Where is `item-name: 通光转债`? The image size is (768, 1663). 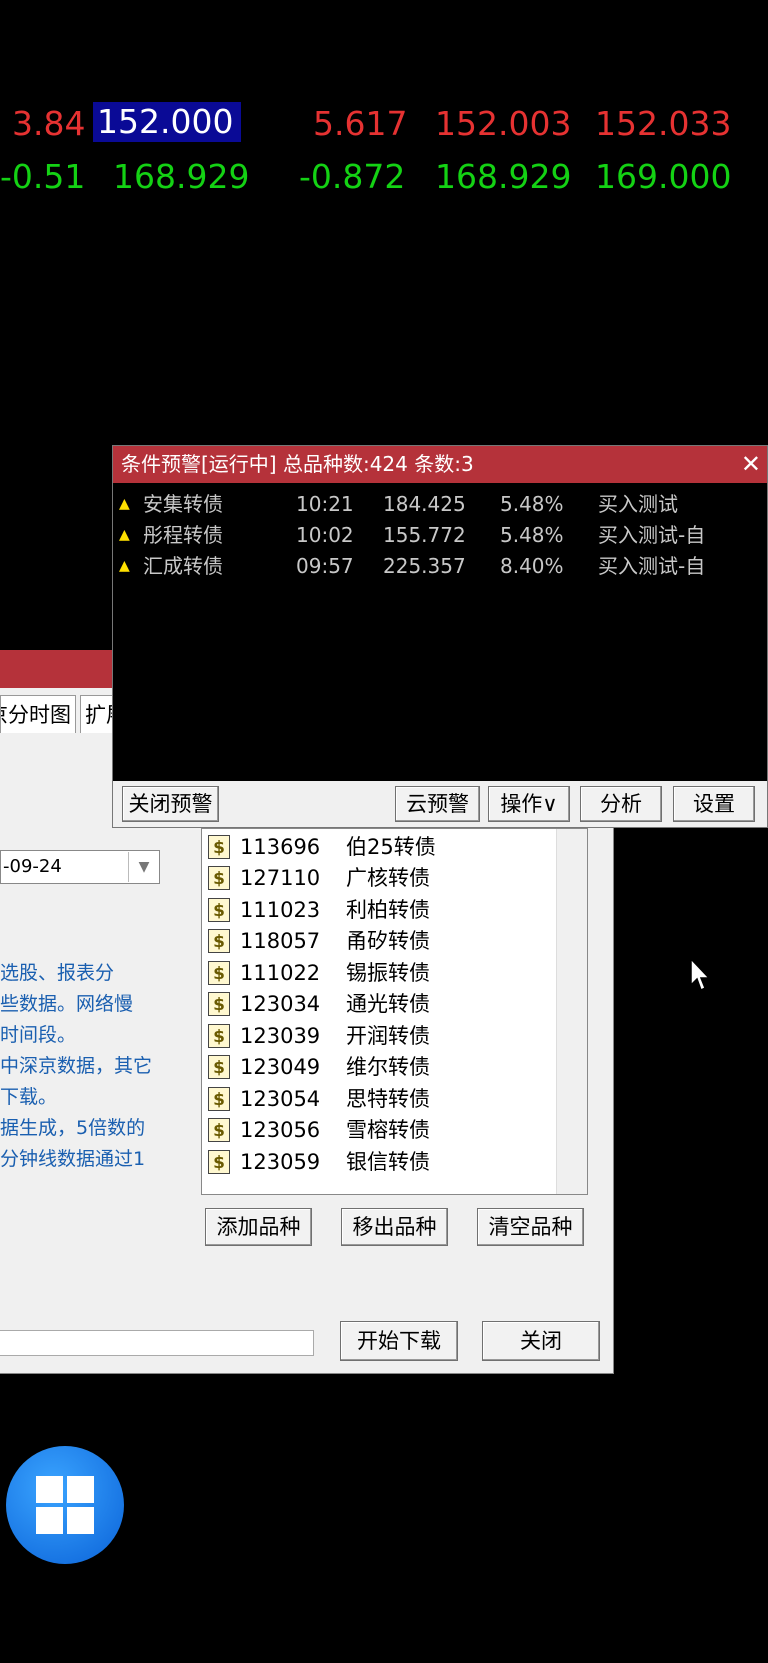
item-name: 通光转债 is located at coordinates (388, 1004).